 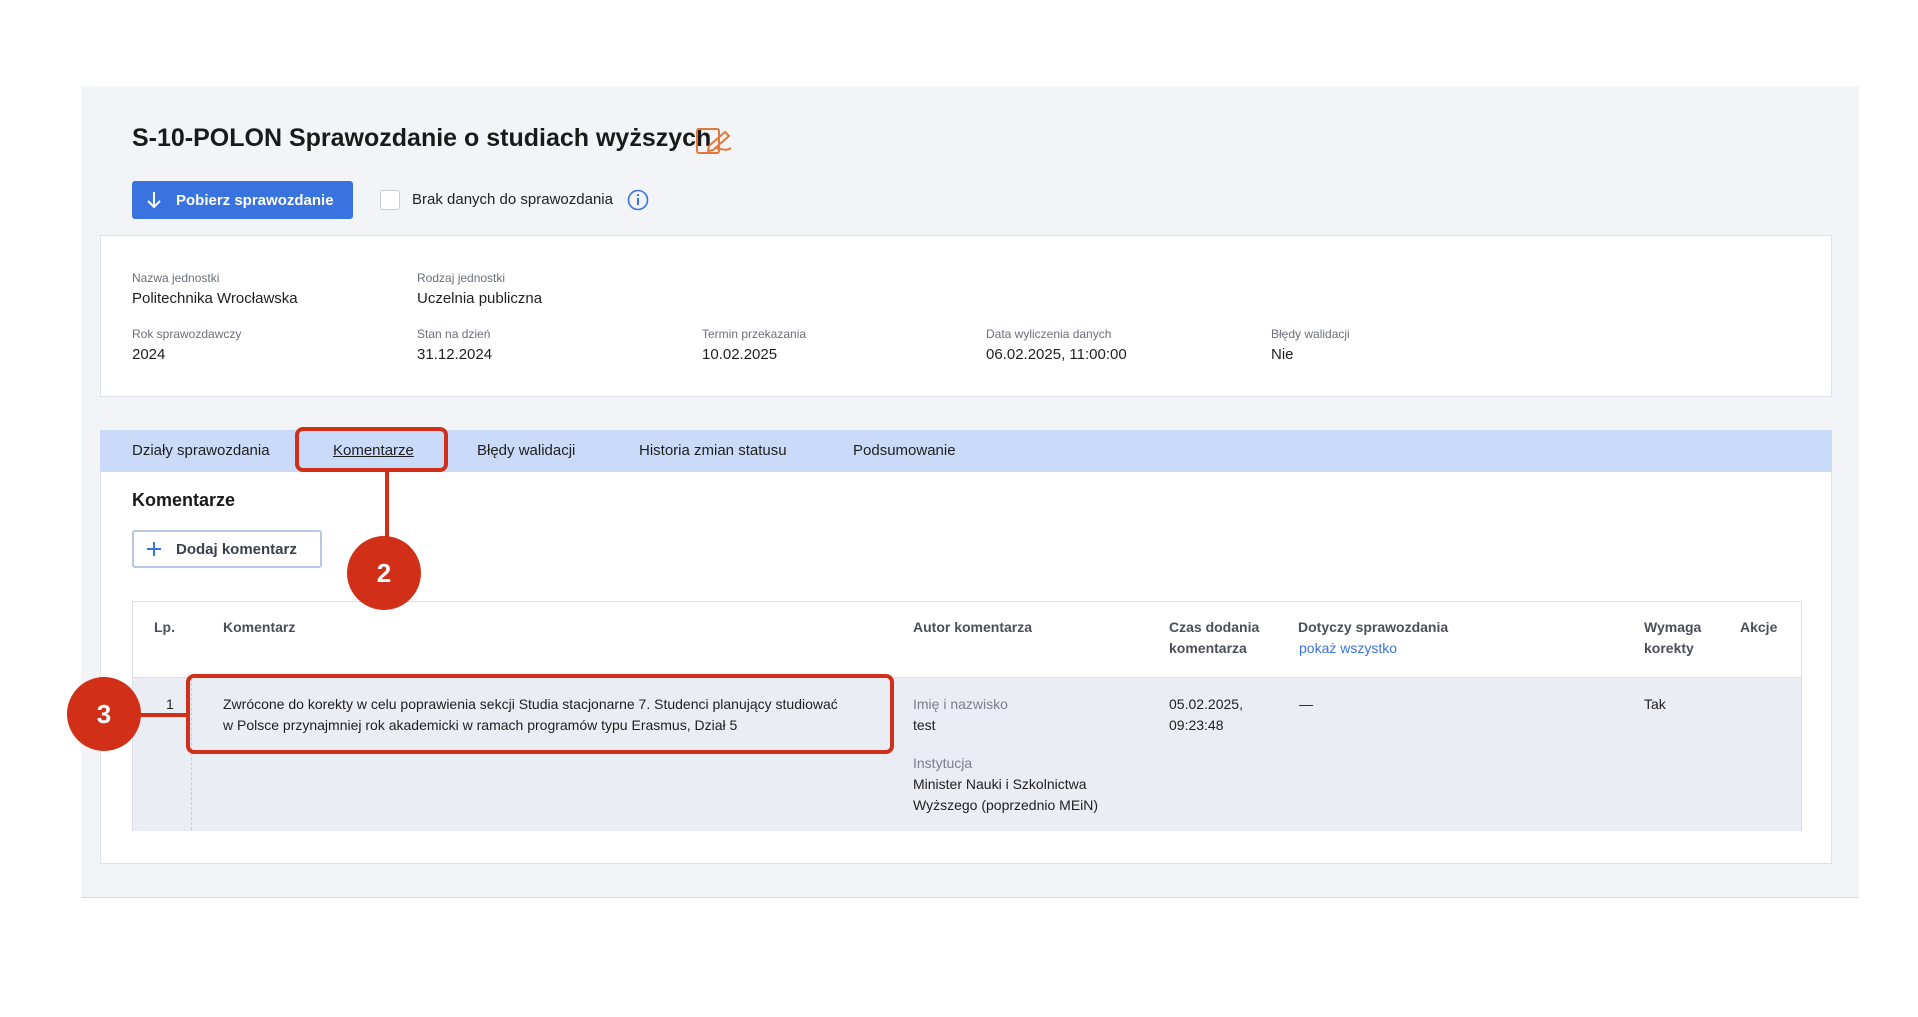 I want to click on col-header-time: komentarza, so click(x=1208, y=648).